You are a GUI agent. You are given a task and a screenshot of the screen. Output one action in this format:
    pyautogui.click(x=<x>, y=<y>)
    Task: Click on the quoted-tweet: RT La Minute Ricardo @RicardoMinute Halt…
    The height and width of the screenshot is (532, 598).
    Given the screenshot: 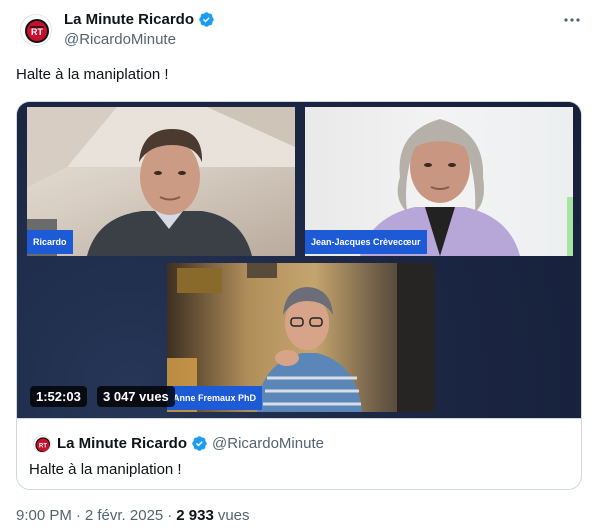 What is the action you would take?
    pyautogui.click(x=299, y=453)
    